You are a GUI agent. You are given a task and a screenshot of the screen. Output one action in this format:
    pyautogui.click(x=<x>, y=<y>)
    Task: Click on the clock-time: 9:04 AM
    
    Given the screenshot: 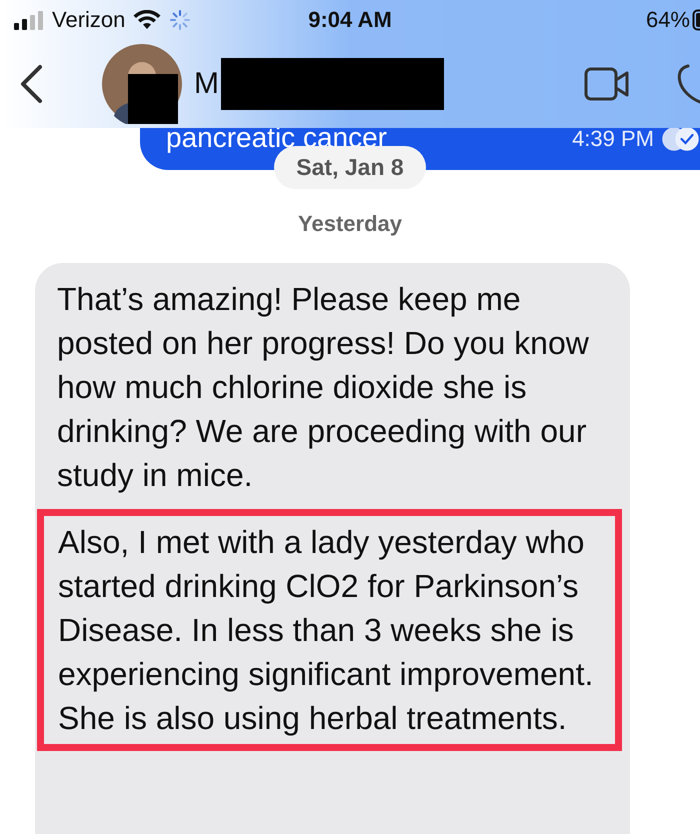 What is the action you would take?
    pyautogui.click(x=350, y=20)
    